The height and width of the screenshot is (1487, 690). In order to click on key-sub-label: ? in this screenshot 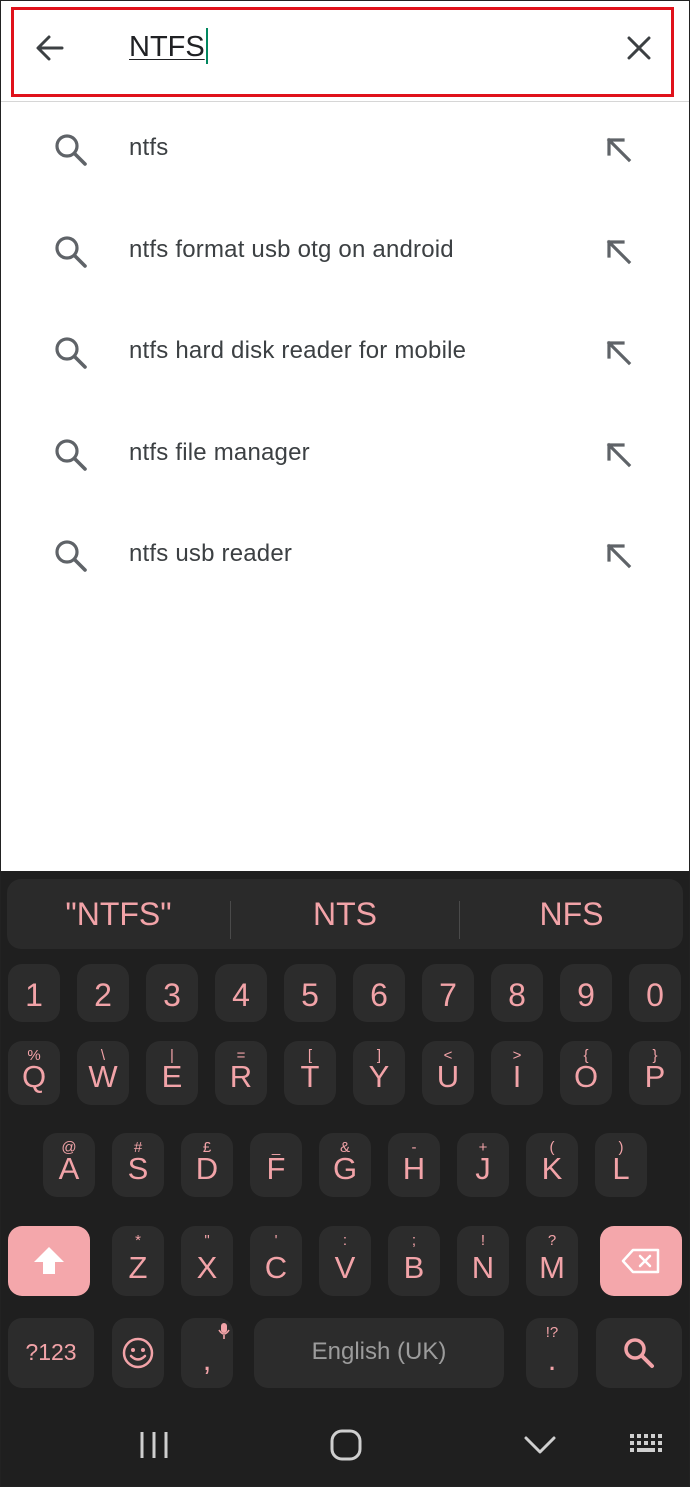, I will do `click(552, 1240)`.